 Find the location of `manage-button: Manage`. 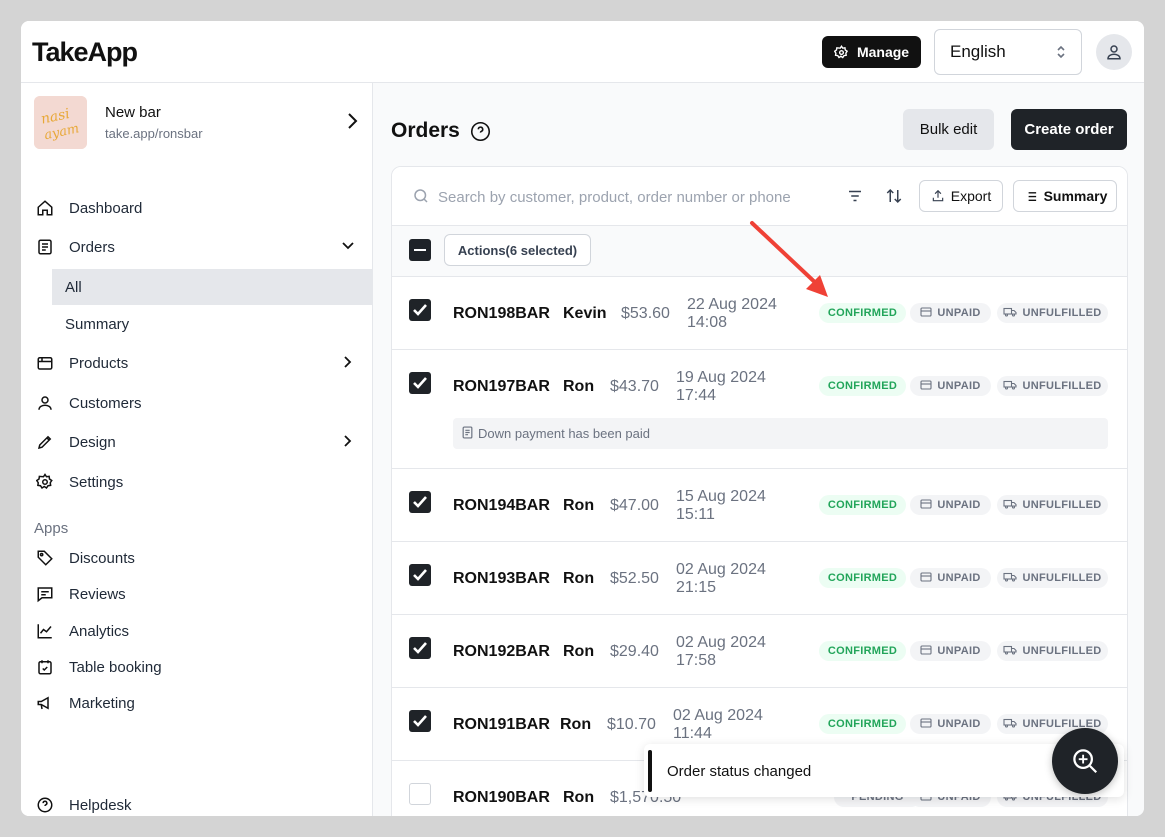

manage-button: Manage is located at coordinates (871, 52).